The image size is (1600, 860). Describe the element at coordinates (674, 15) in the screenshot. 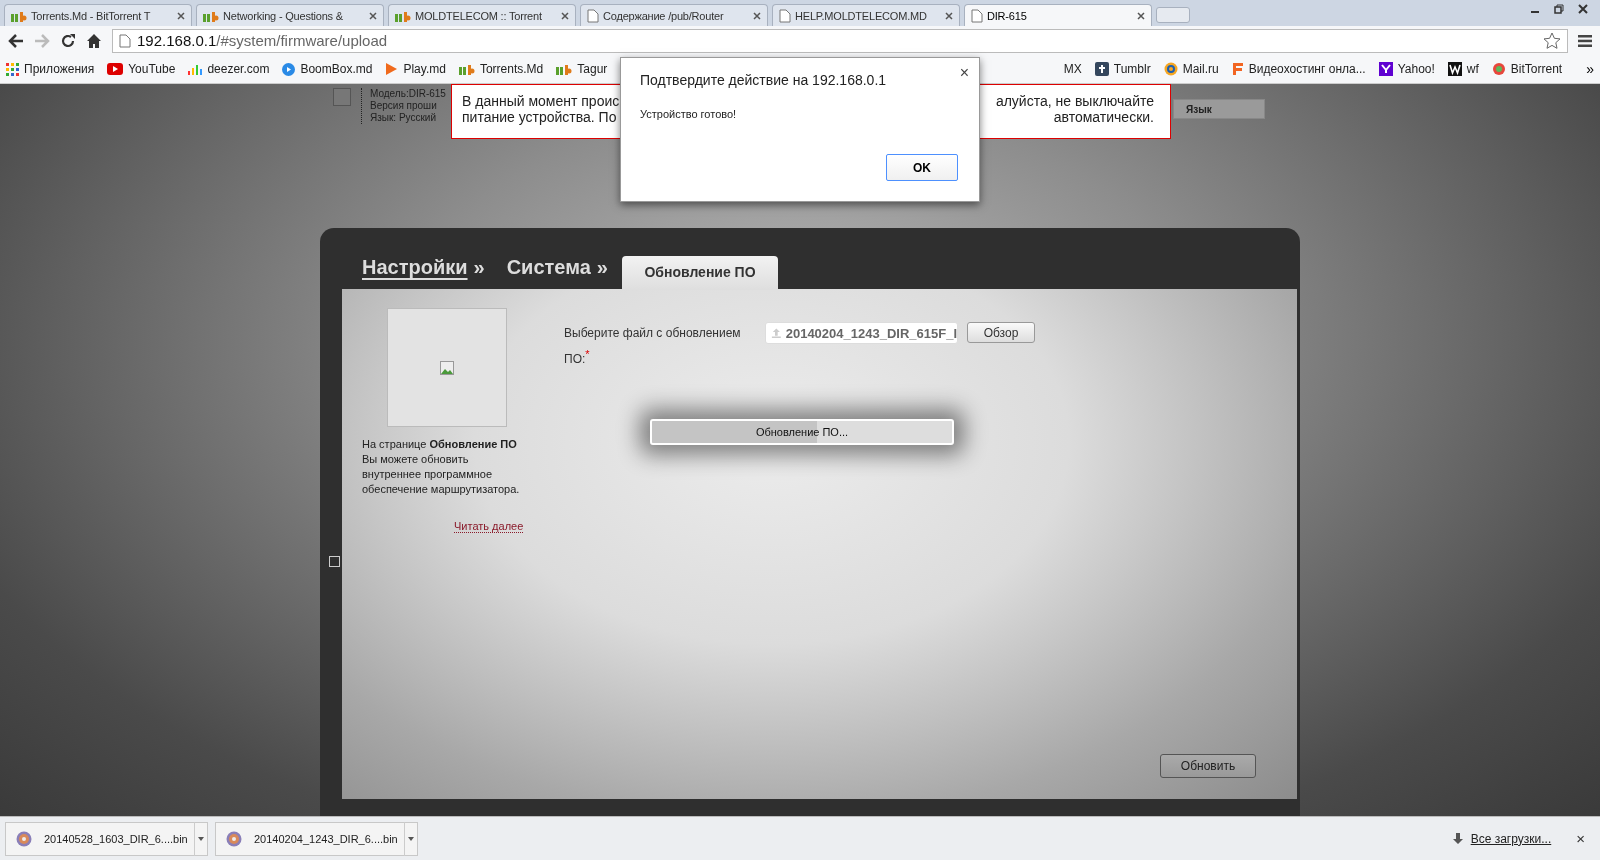

I see `browser-tab: Содержание /pub/Router` at that location.